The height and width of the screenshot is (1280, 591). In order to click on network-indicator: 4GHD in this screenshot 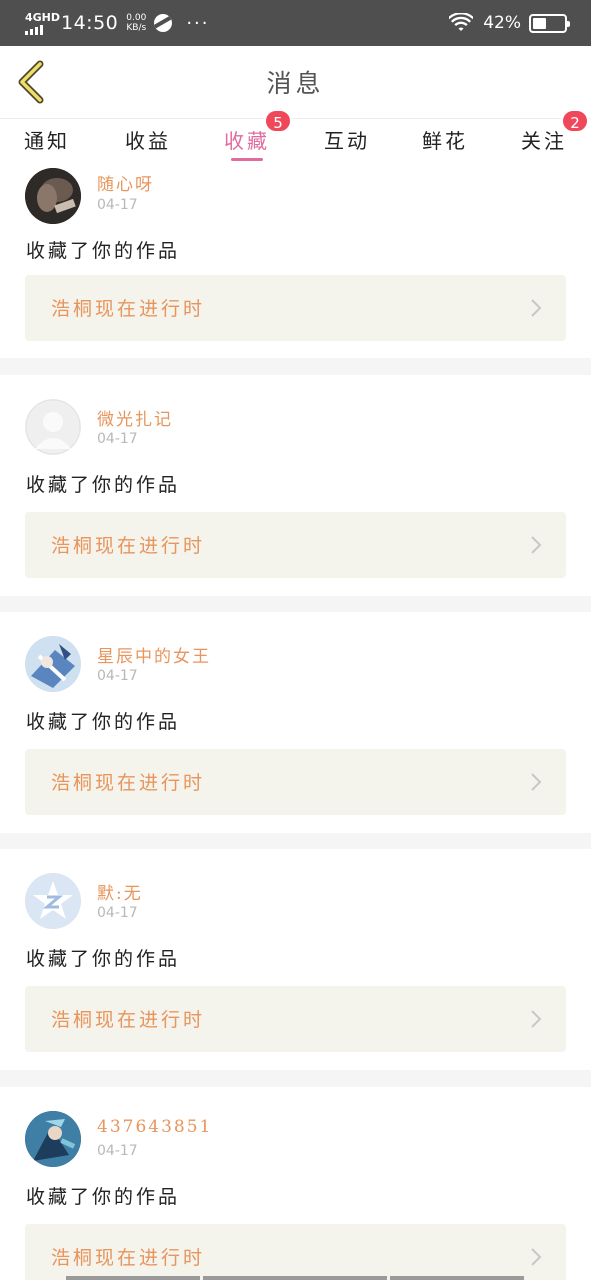, I will do `click(42, 23)`.